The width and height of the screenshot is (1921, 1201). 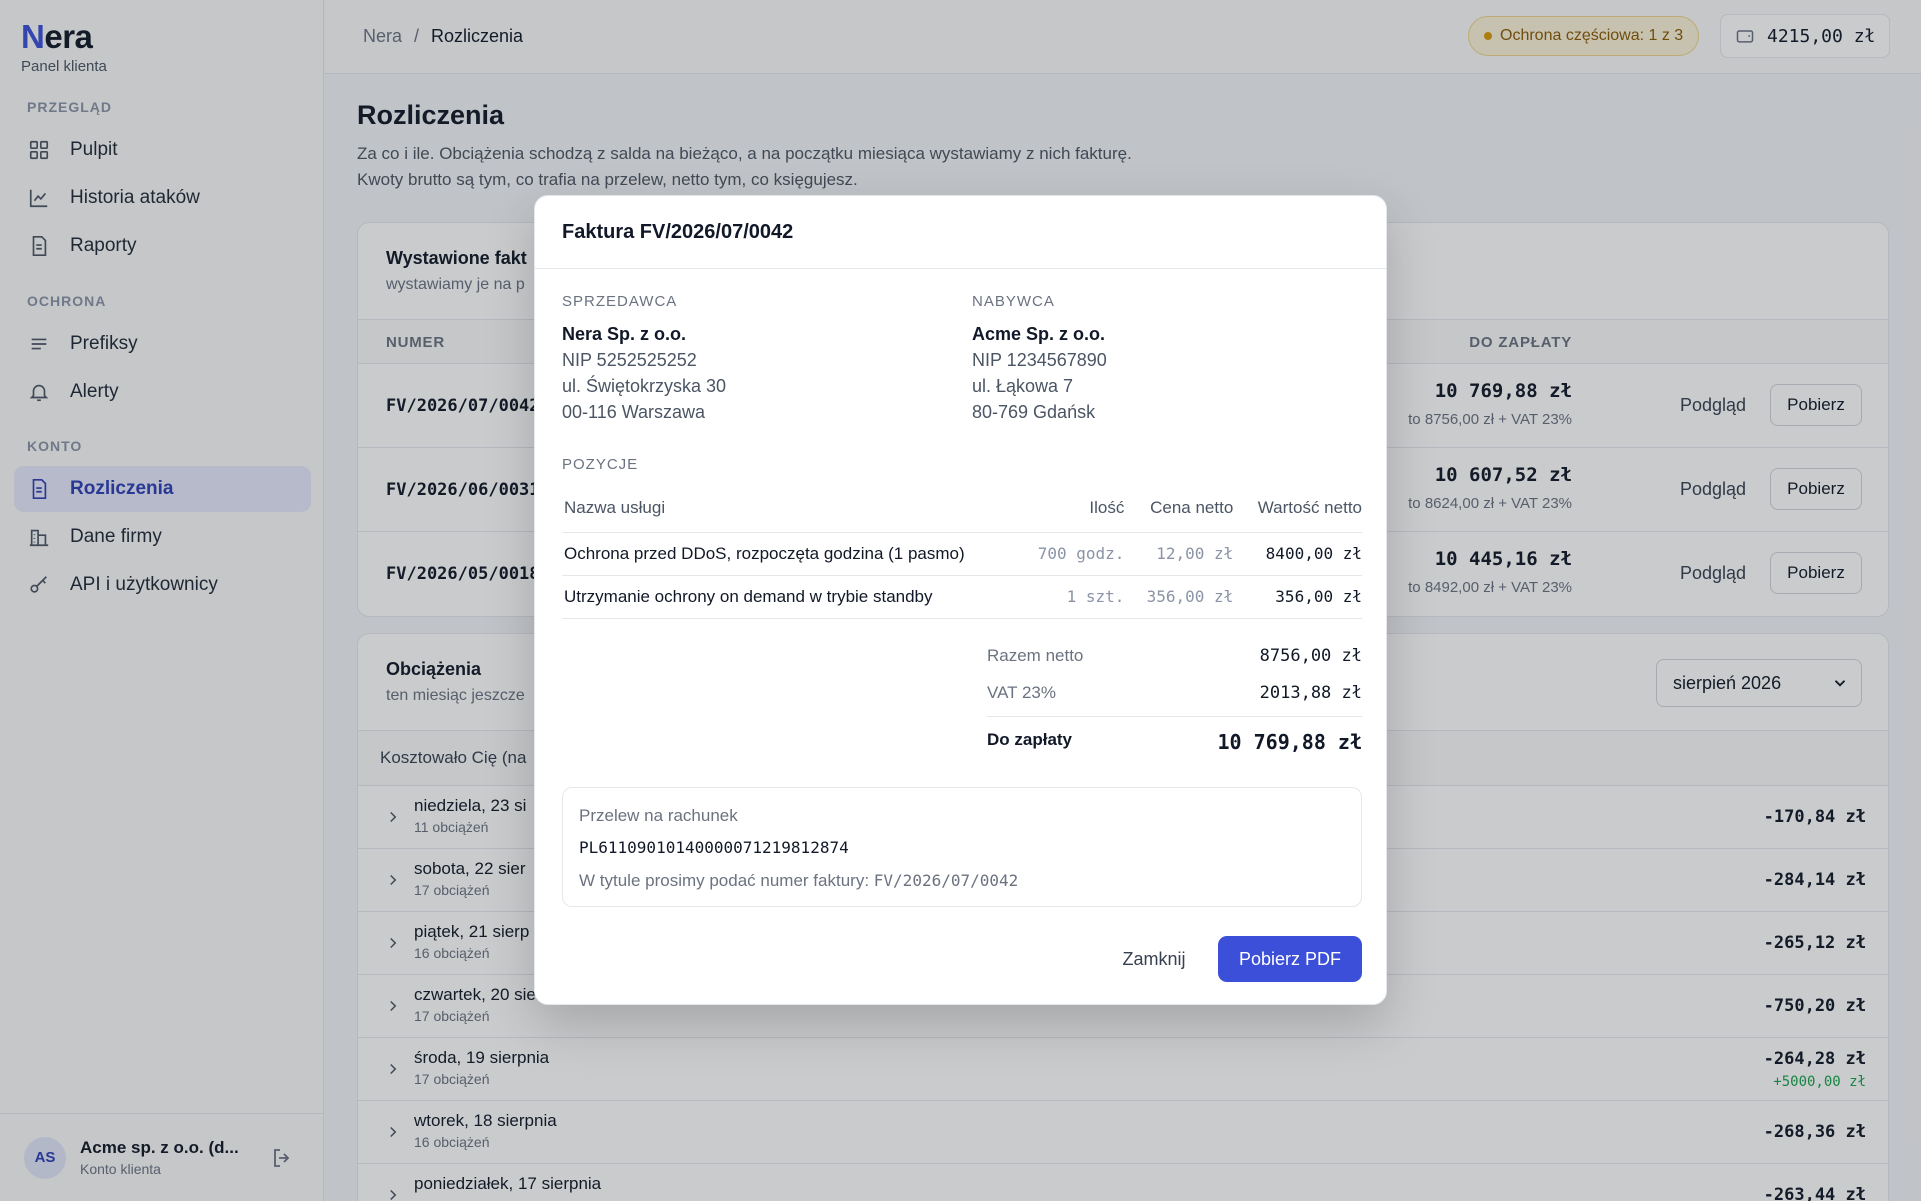 I want to click on seller-city: 00-116 Warszawa, so click(x=634, y=412).